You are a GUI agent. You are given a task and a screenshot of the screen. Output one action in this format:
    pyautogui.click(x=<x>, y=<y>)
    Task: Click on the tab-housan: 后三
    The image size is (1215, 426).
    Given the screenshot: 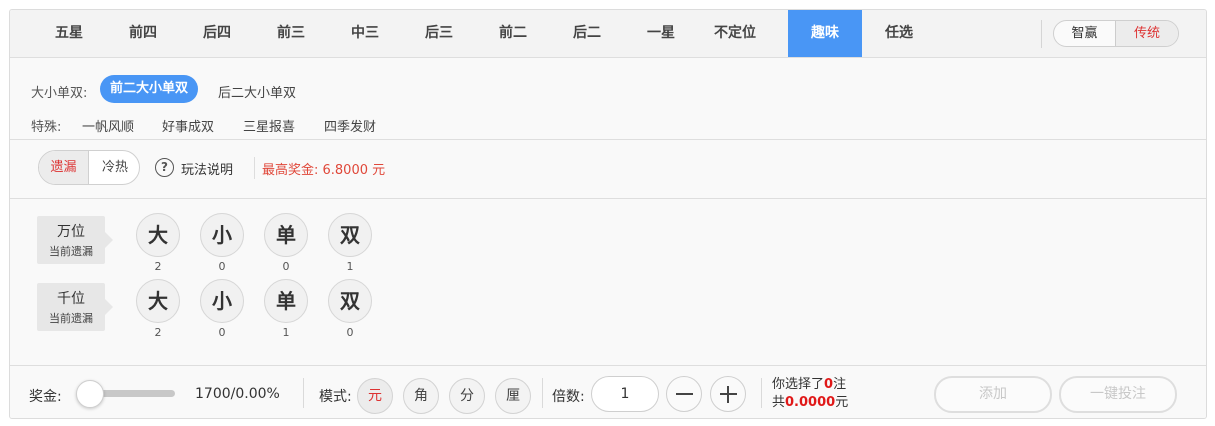 What is the action you would take?
    pyautogui.click(x=439, y=33)
    